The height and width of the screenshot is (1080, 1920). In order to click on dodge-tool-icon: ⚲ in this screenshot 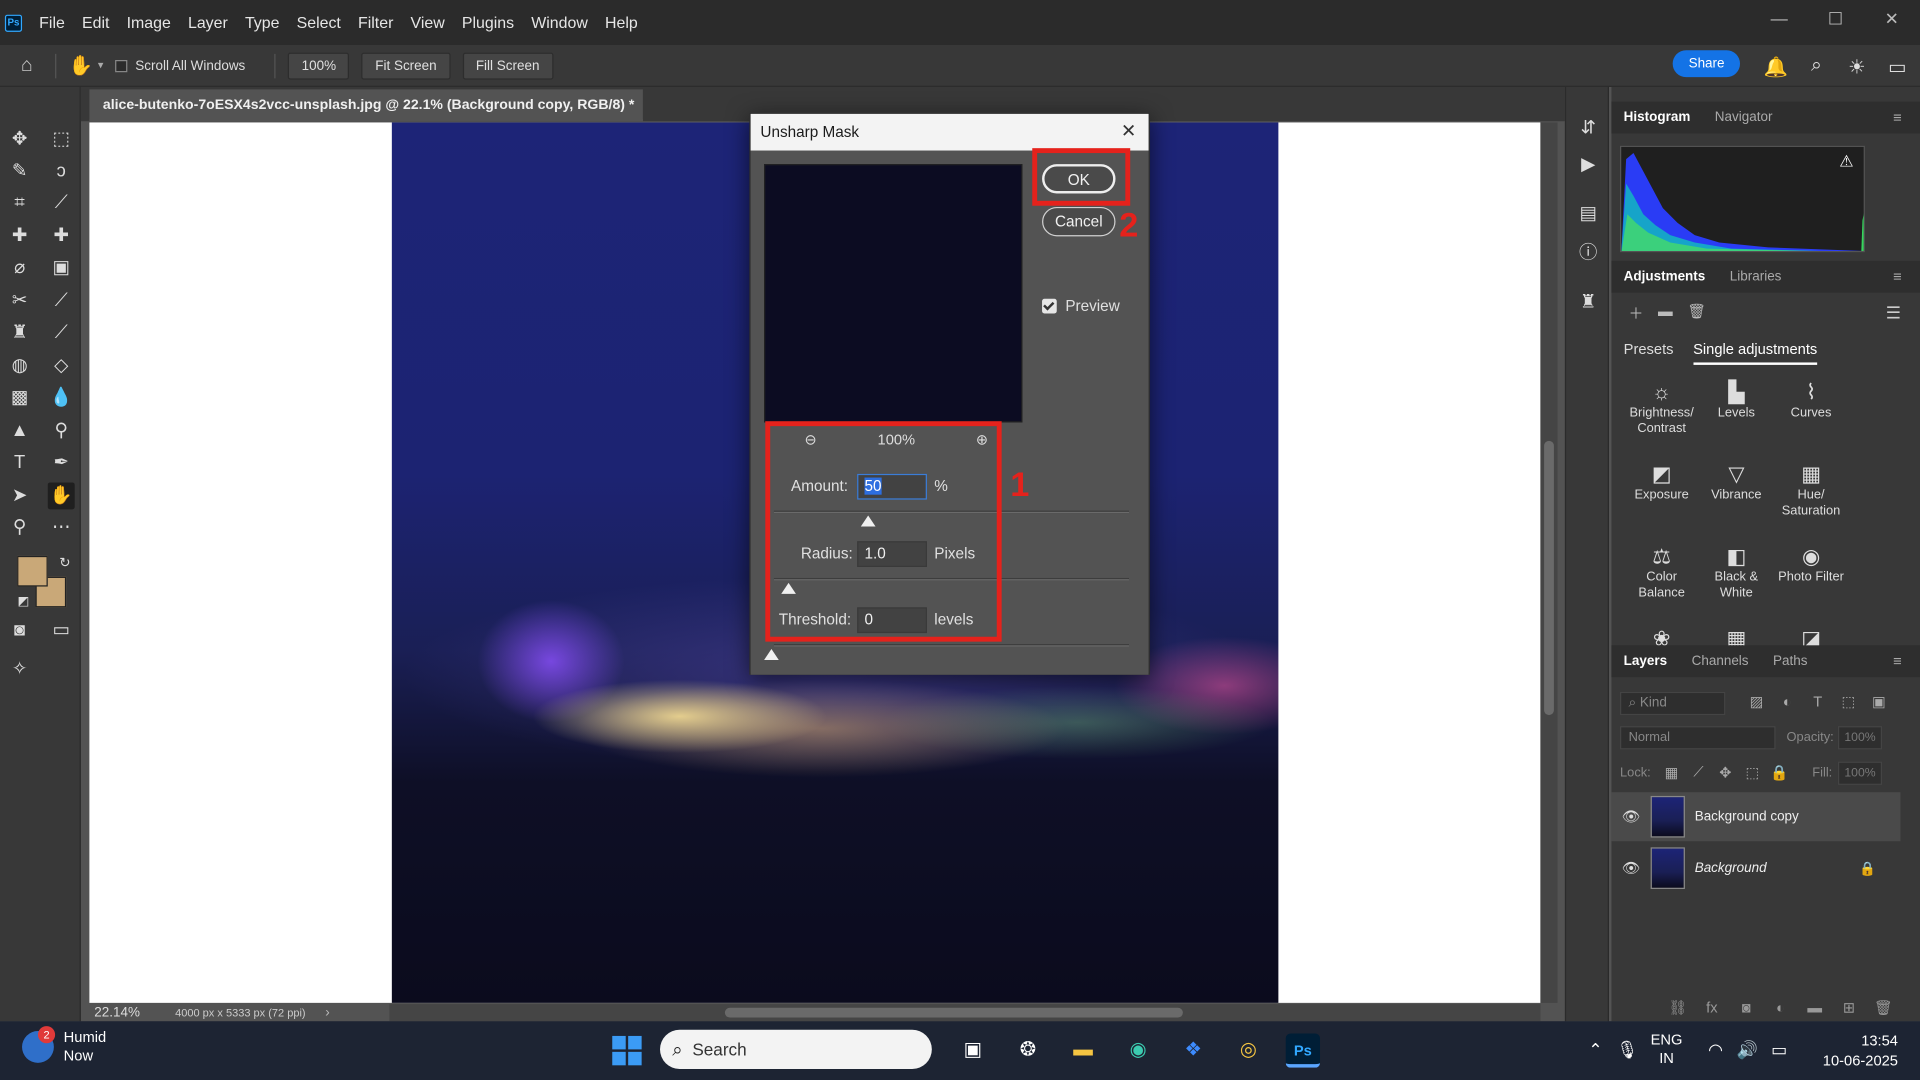, I will do `click(61, 431)`.